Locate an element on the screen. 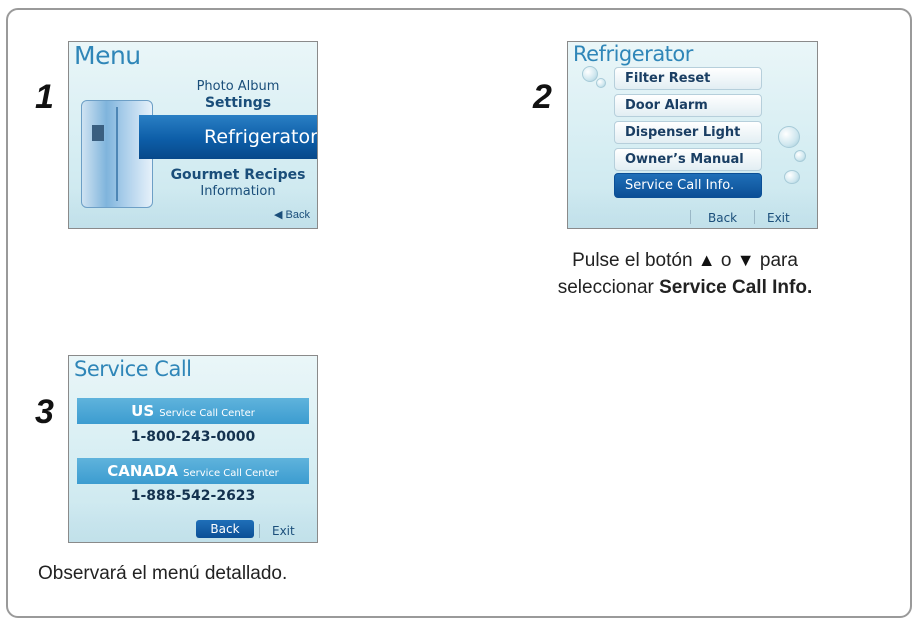 The width and height of the screenshot is (920, 625). us-phone: 1-800-243-0000 is located at coordinates (193, 437).